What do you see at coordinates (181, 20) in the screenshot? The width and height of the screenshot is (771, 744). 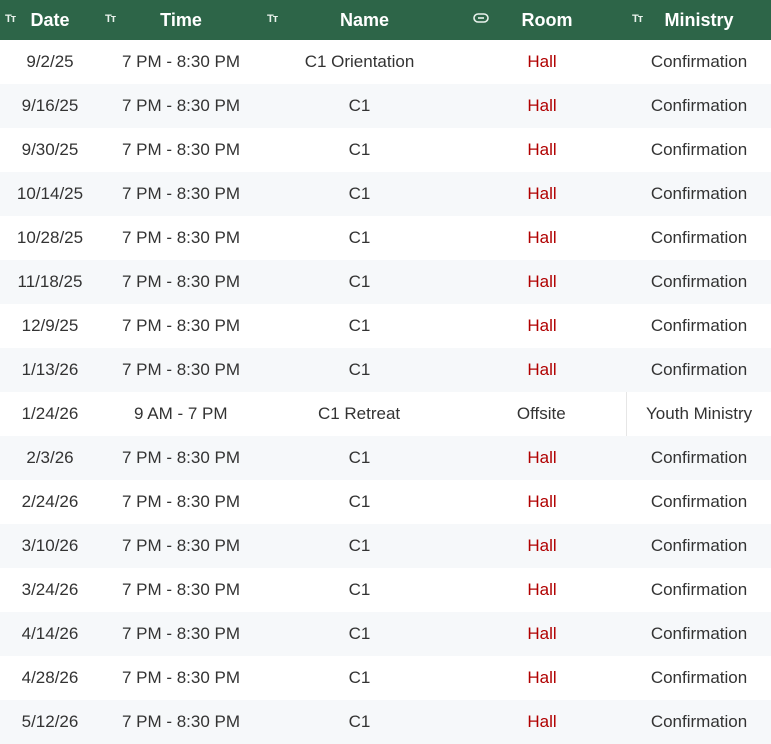 I see `column-header-time: Tт Time` at bounding box center [181, 20].